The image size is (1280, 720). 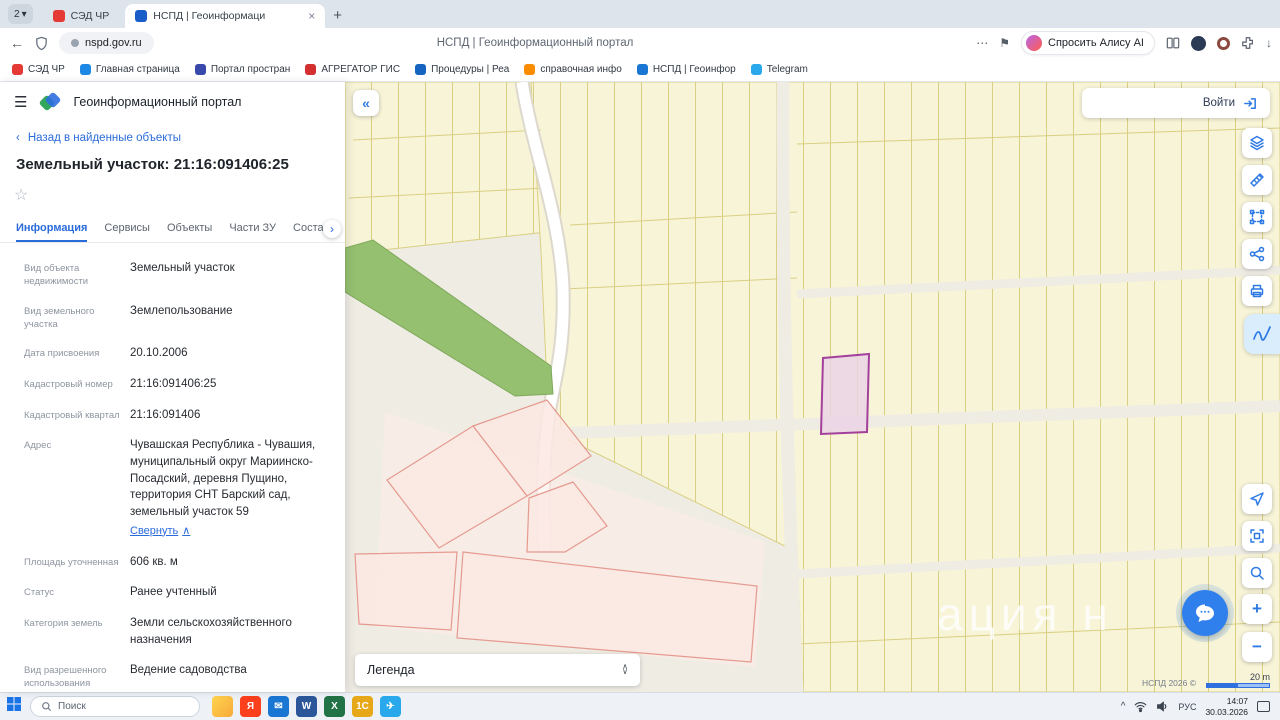 I want to click on tab-information: Информация, so click(x=51, y=227).